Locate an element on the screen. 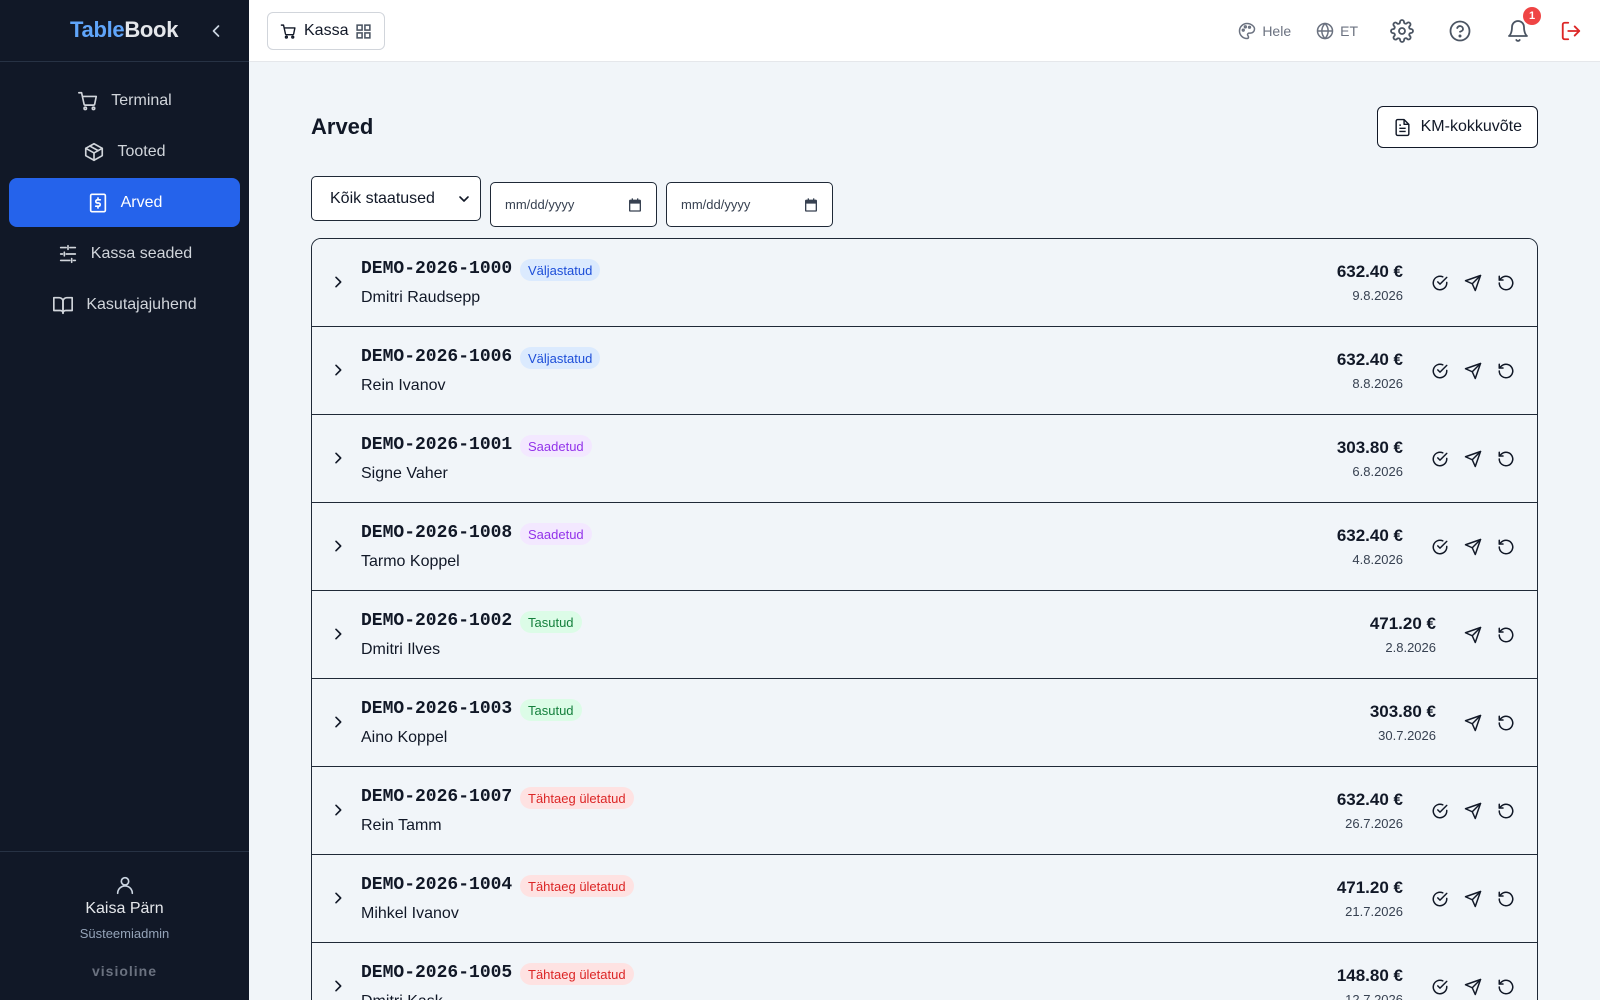 This screenshot has width=1600, height=1000. sidebar-item-arved: Arved is located at coordinates (124, 202).